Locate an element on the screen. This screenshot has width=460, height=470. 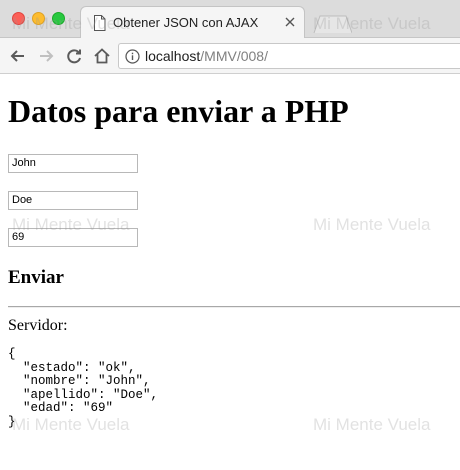
minimize-window-button is located at coordinates (38, 18).